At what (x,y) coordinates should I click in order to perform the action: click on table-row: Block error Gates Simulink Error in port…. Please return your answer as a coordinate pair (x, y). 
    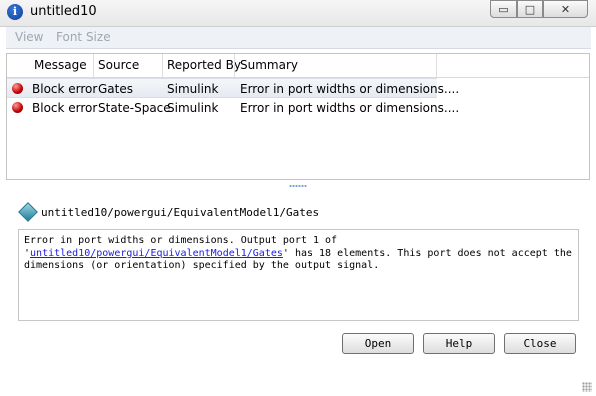
    Looking at the image, I should click on (233, 88).